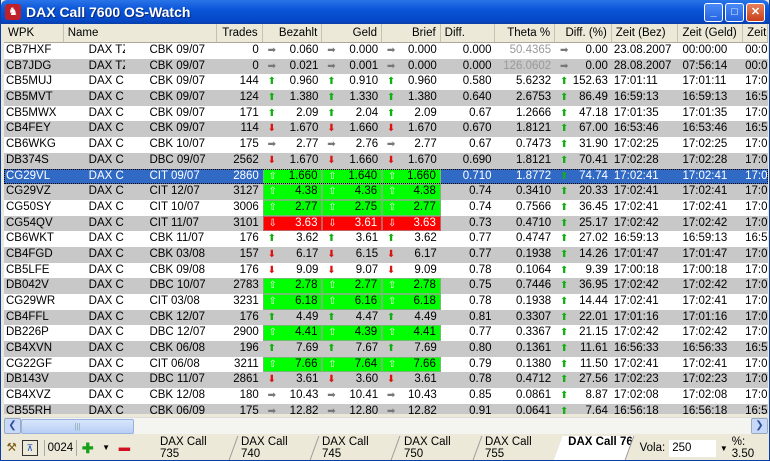  What do you see at coordinates (411, 67) in the screenshot?
I see `cell-brief: ➡ 0.000` at bounding box center [411, 67].